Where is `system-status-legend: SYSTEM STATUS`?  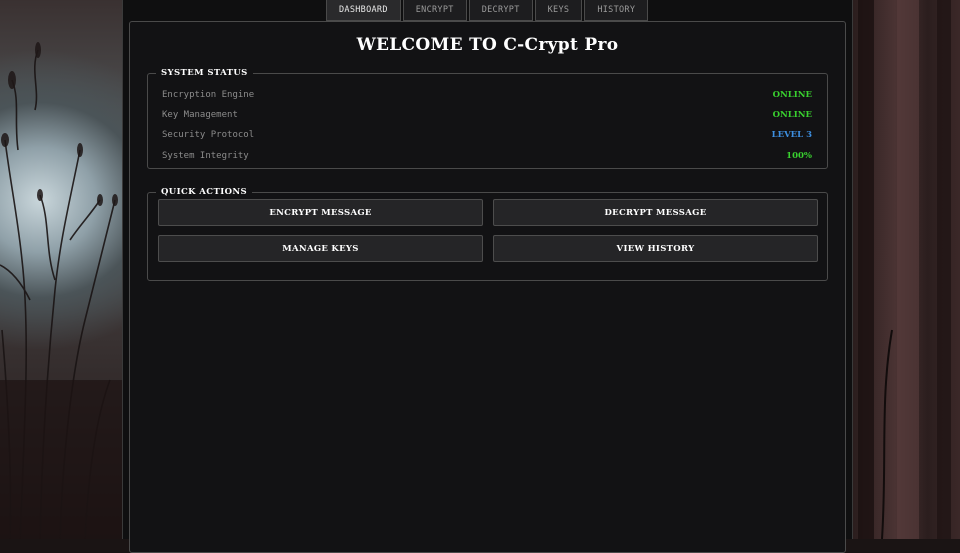 system-status-legend: SYSTEM STATUS is located at coordinates (204, 73).